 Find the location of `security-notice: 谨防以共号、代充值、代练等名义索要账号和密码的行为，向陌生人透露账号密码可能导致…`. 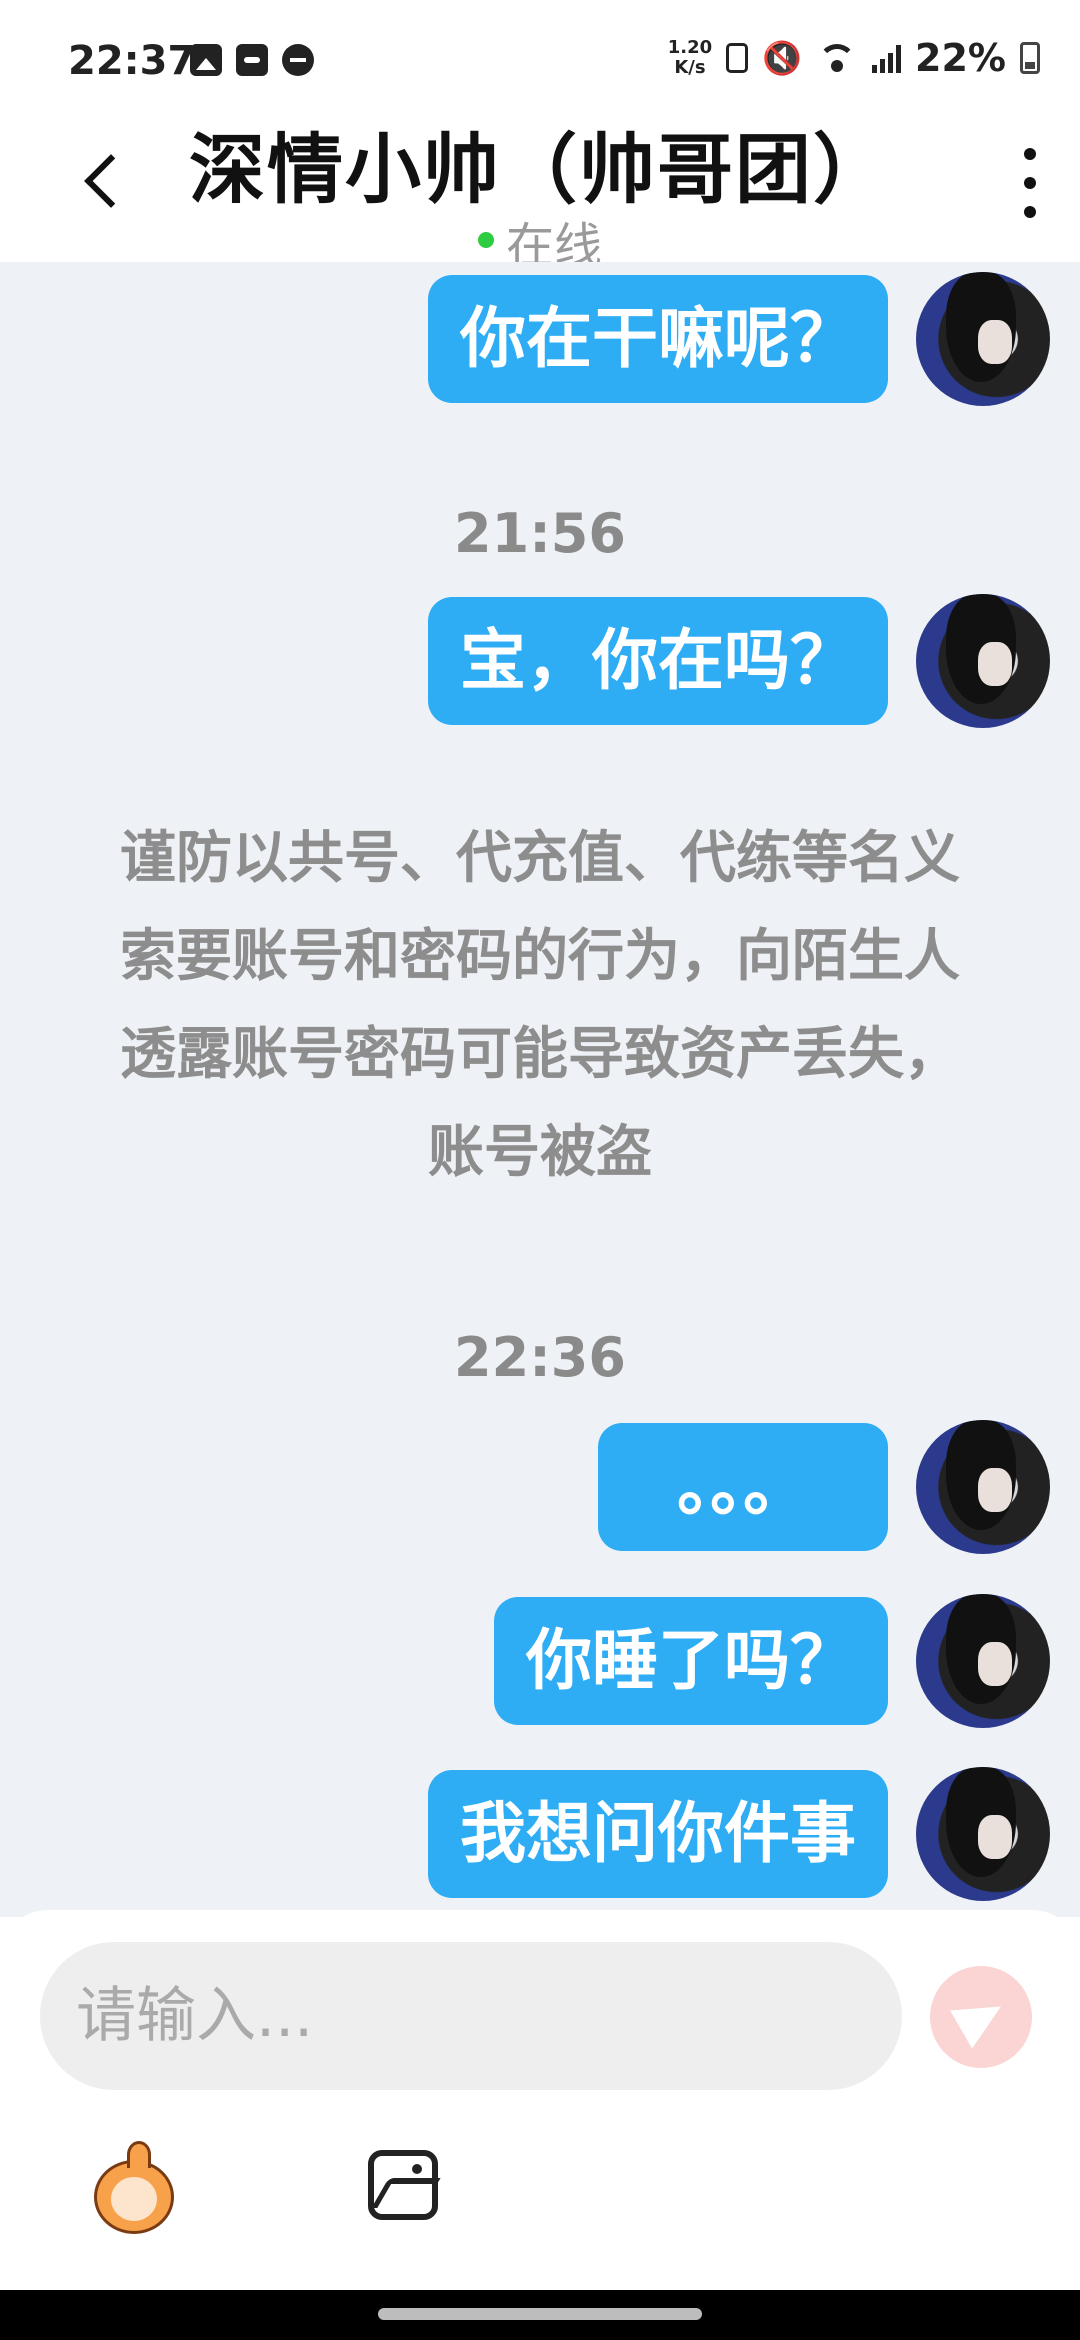

security-notice: 谨防以共号、代充值、代练等名义索要账号和密码的行为，向陌生人透露账号密码可能导致… is located at coordinates (540, 1005).